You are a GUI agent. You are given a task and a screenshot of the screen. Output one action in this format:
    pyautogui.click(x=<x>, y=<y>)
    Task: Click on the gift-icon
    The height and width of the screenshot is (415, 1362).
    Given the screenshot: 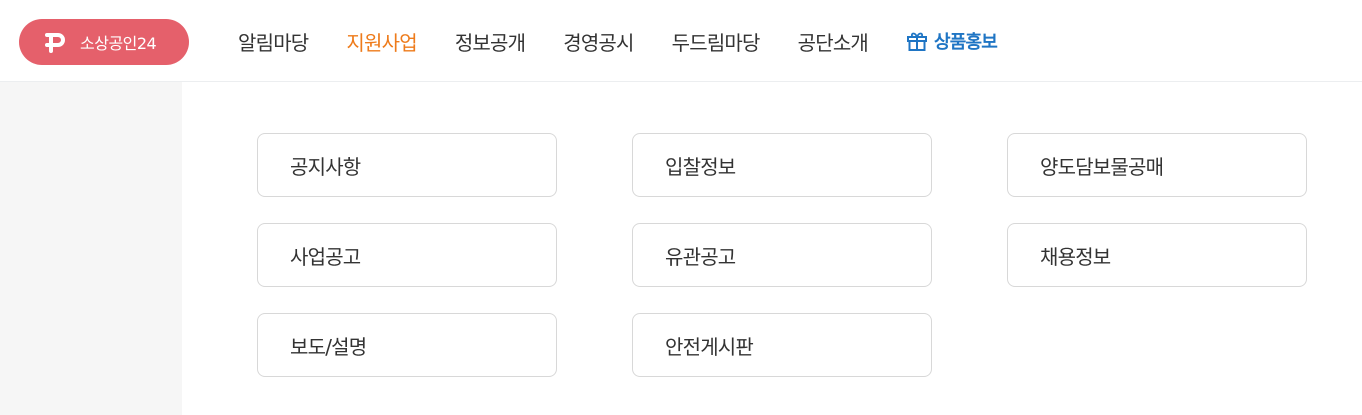 What is the action you would take?
    pyautogui.click(x=917, y=41)
    